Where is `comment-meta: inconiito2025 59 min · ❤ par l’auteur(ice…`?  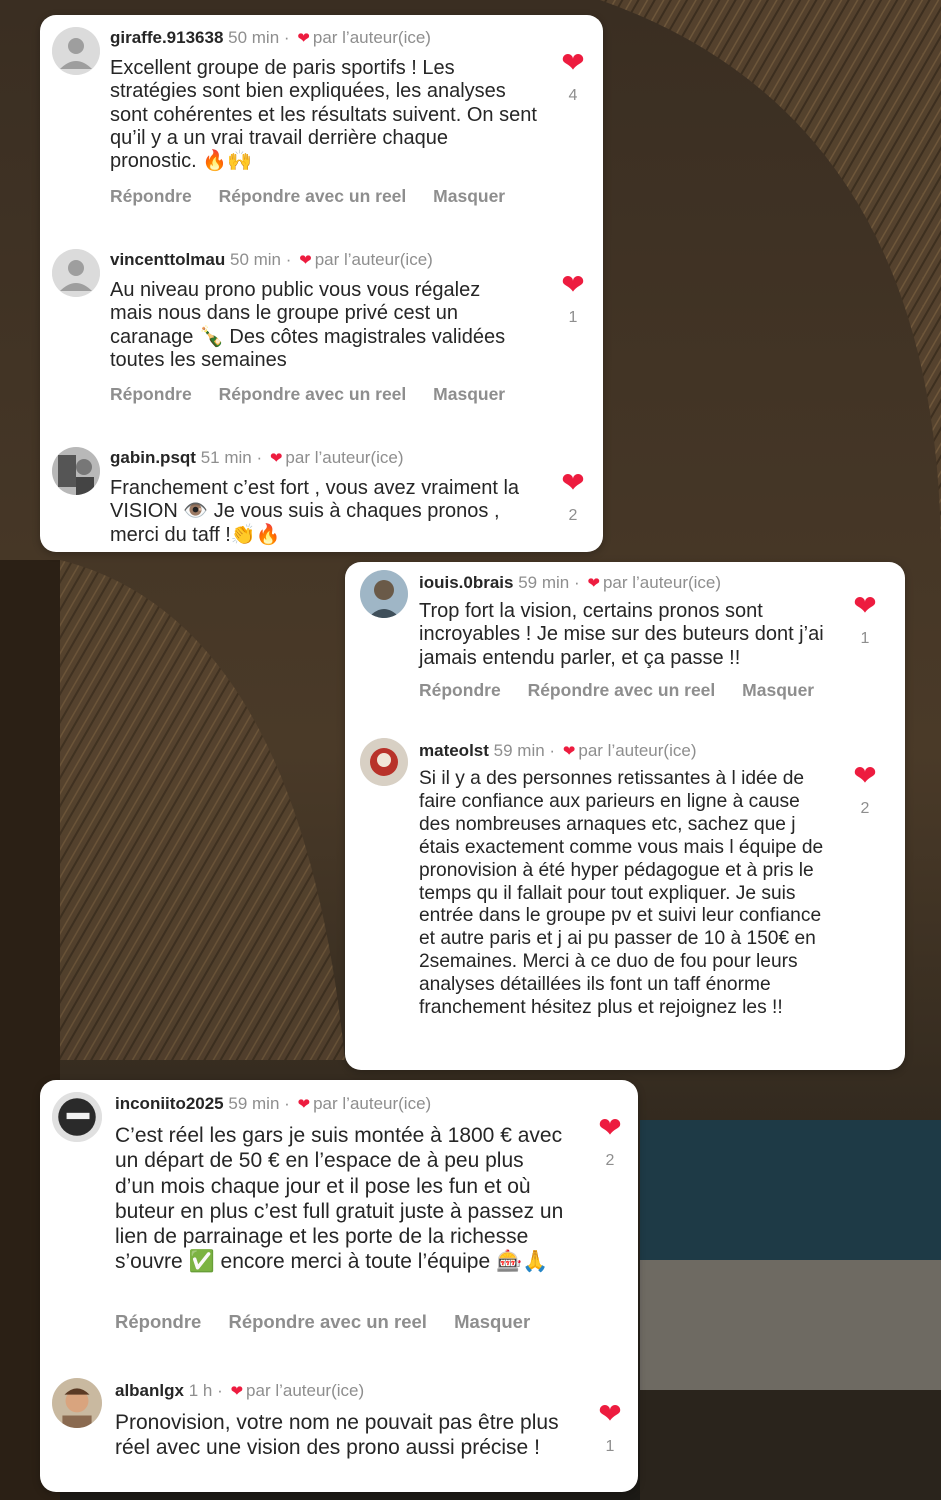
comment-meta: inconiito2025 59 min · ❤ par l’auteur(ice… is located at coordinates (273, 1103).